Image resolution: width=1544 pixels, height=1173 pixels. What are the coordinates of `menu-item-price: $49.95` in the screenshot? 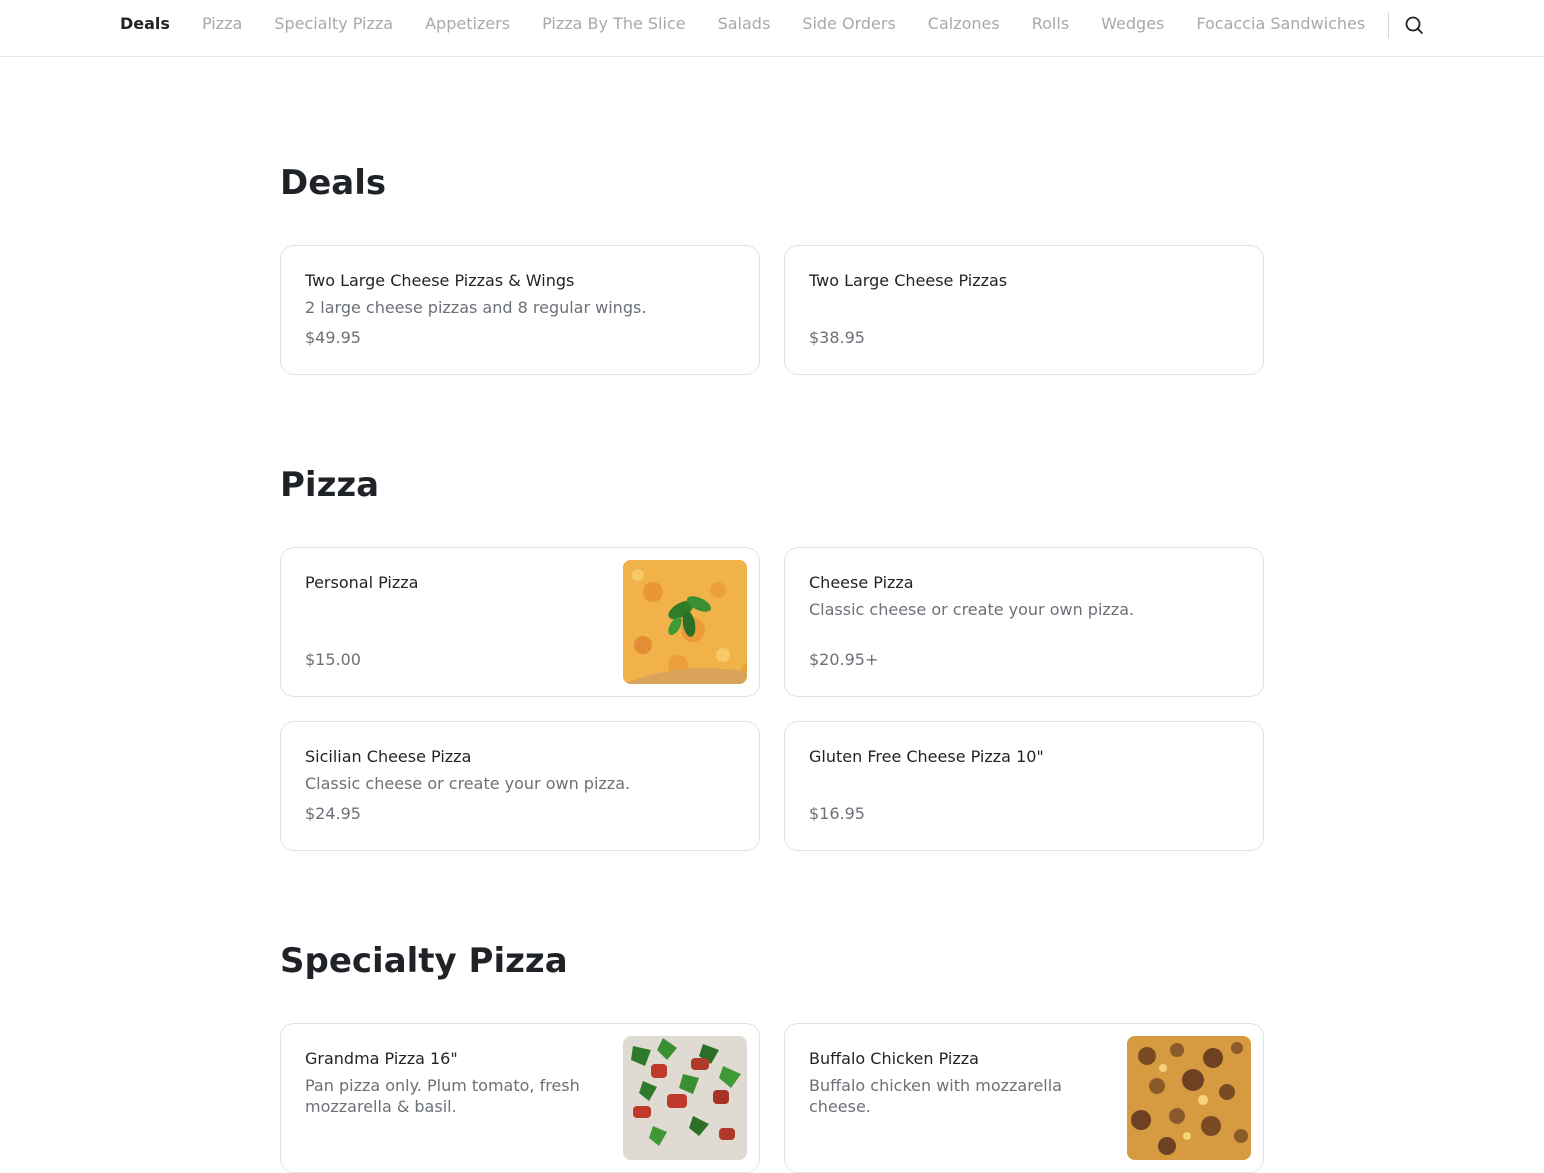 It's located at (333, 337).